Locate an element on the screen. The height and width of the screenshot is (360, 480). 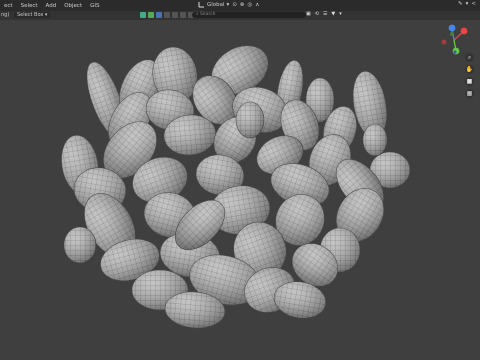
search-placeholder: Search is located at coordinates (207, 14).